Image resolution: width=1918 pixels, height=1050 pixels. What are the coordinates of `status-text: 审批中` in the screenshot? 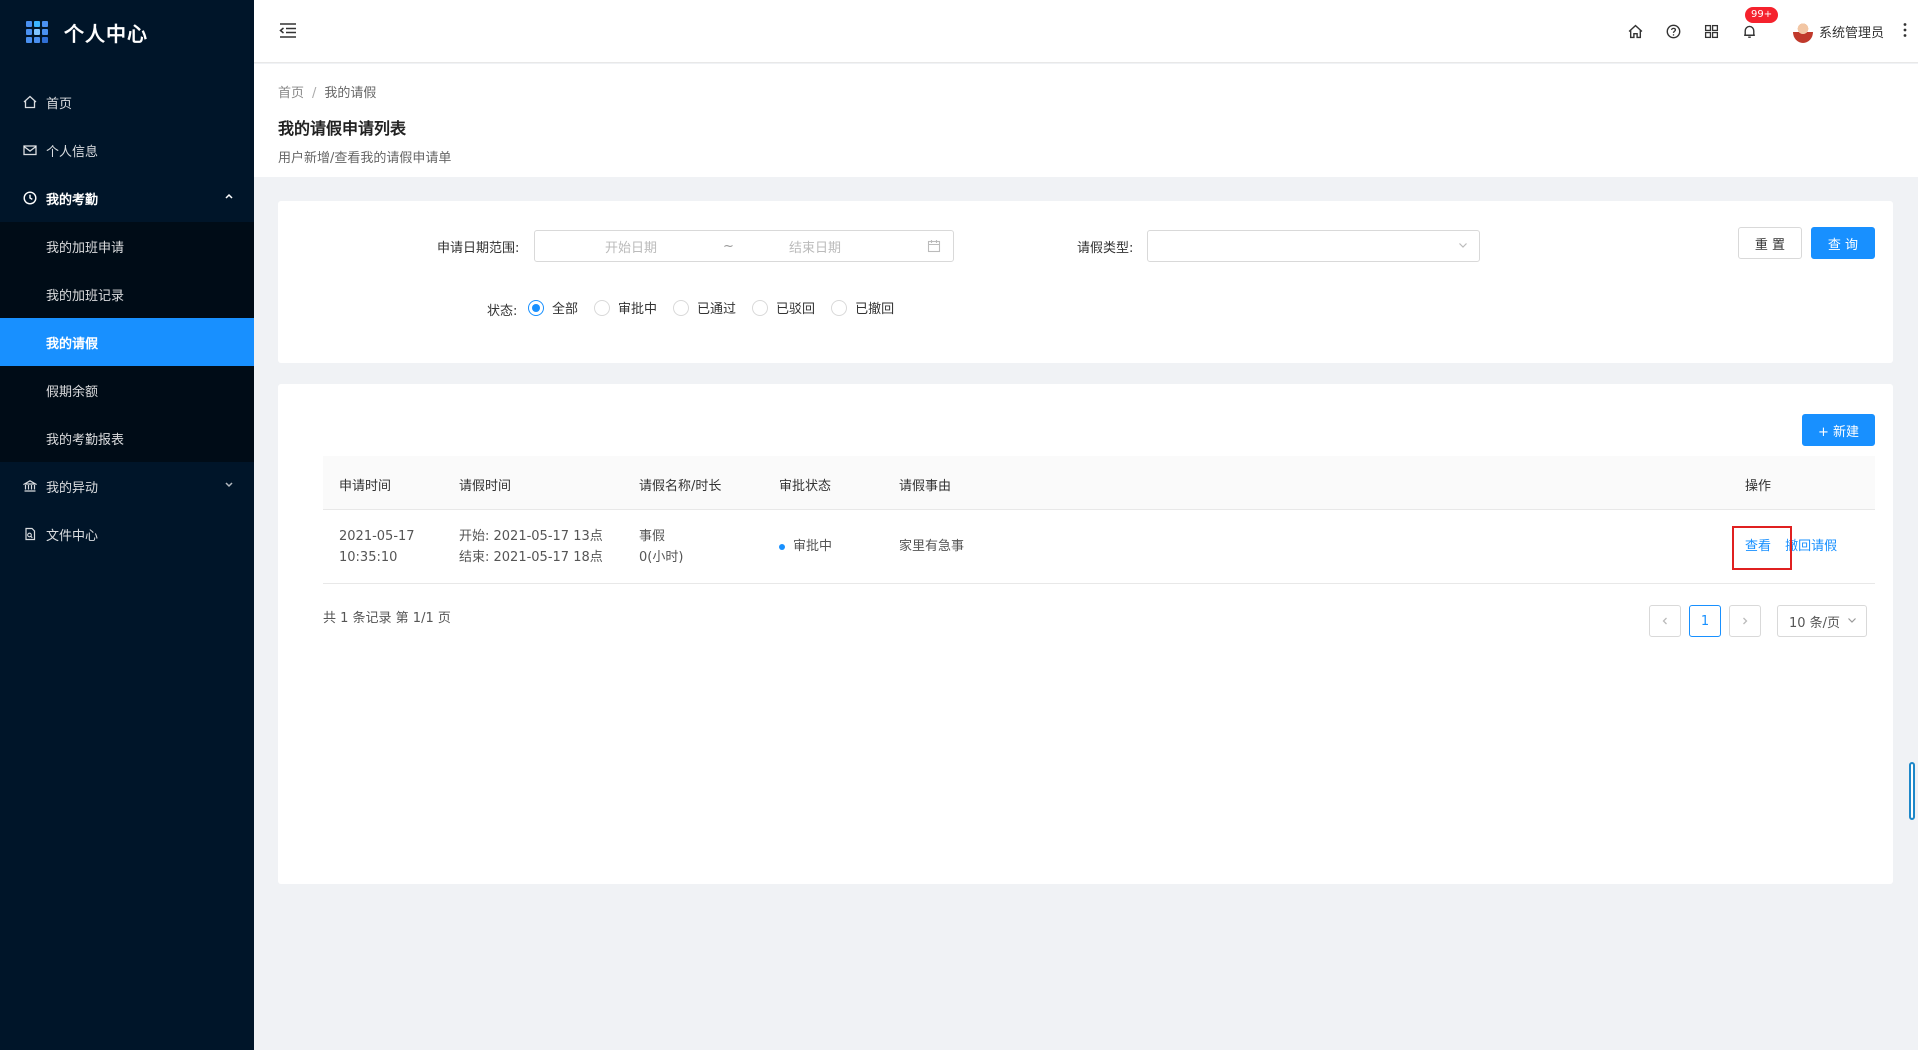 It's located at (813, 546).